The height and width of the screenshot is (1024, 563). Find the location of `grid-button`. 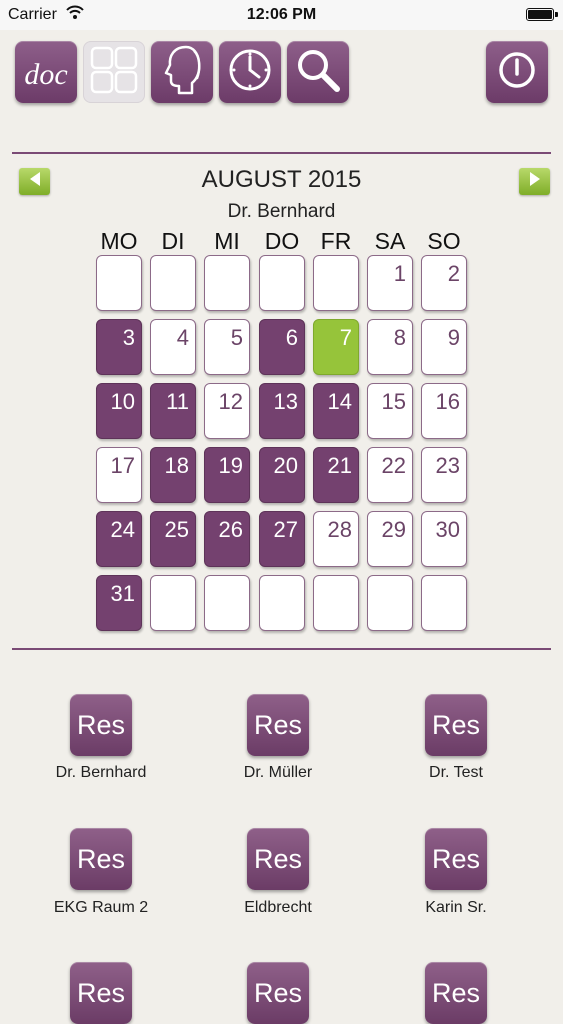

grid-button is located at coordinates (114, 72).